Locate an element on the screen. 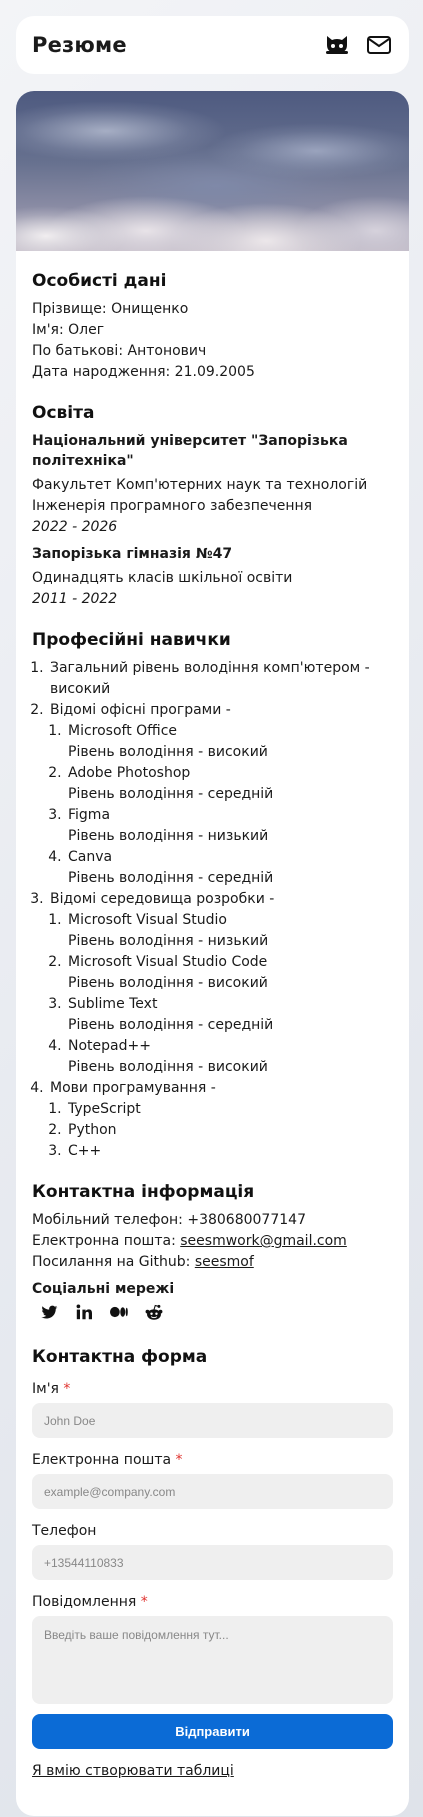 The width and height of the screenshot is (423, 1817). list-item: Notepad++ Рівень володіння - високий is located at coordinates (229, 1057).